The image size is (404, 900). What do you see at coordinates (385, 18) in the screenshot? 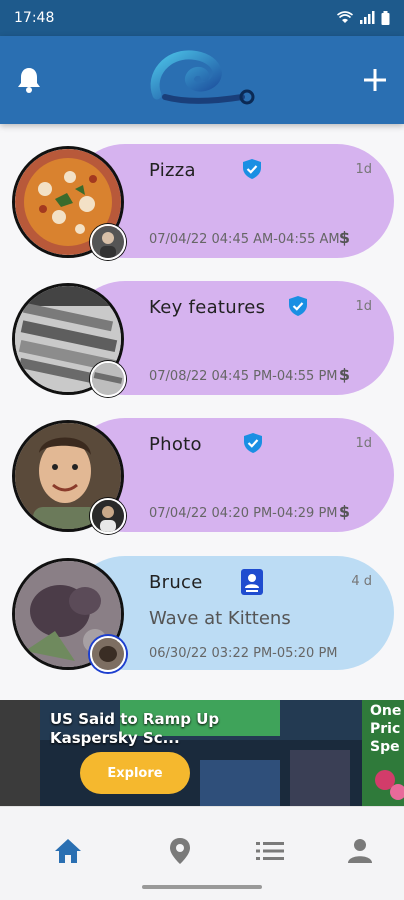
I see `battery-icon` at bounding box center [385, 18].